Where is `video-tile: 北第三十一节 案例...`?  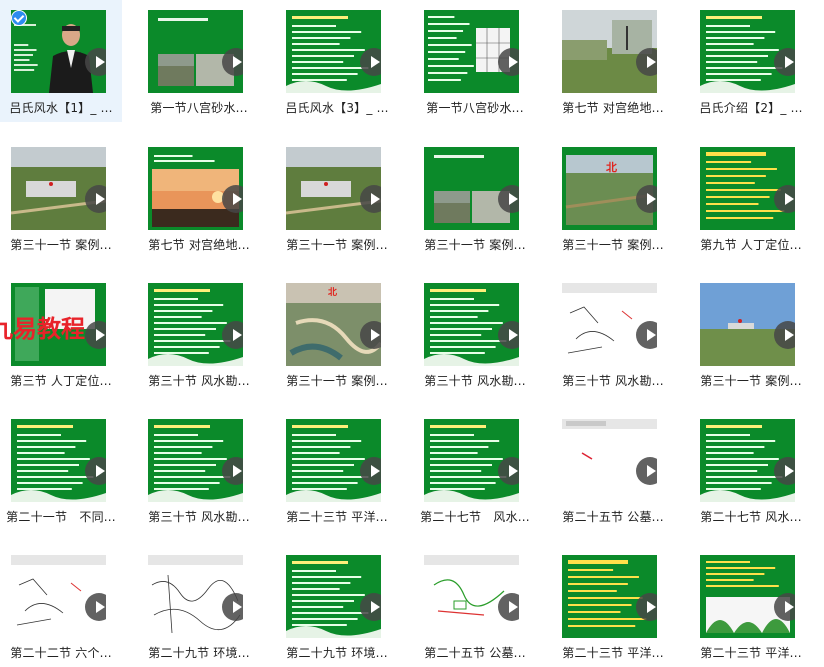 video-tile: 北第三十一节 案例... is located at coordinates (337, 334).